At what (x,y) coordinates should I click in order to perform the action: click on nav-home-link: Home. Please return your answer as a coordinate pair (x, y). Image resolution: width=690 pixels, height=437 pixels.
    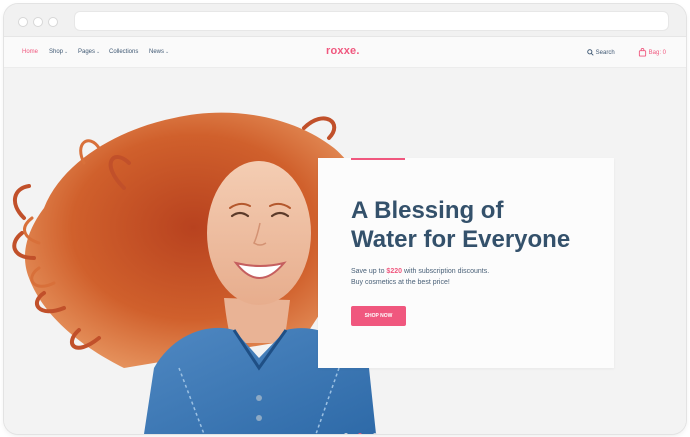
    Looking at the image, I should click on (30, 52).